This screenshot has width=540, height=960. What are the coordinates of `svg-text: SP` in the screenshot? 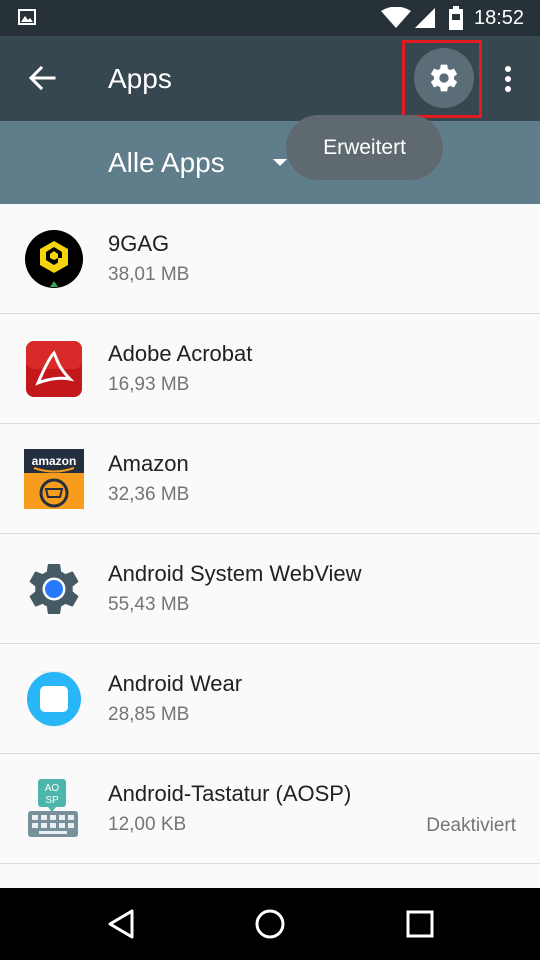 It's located at (52, 800).